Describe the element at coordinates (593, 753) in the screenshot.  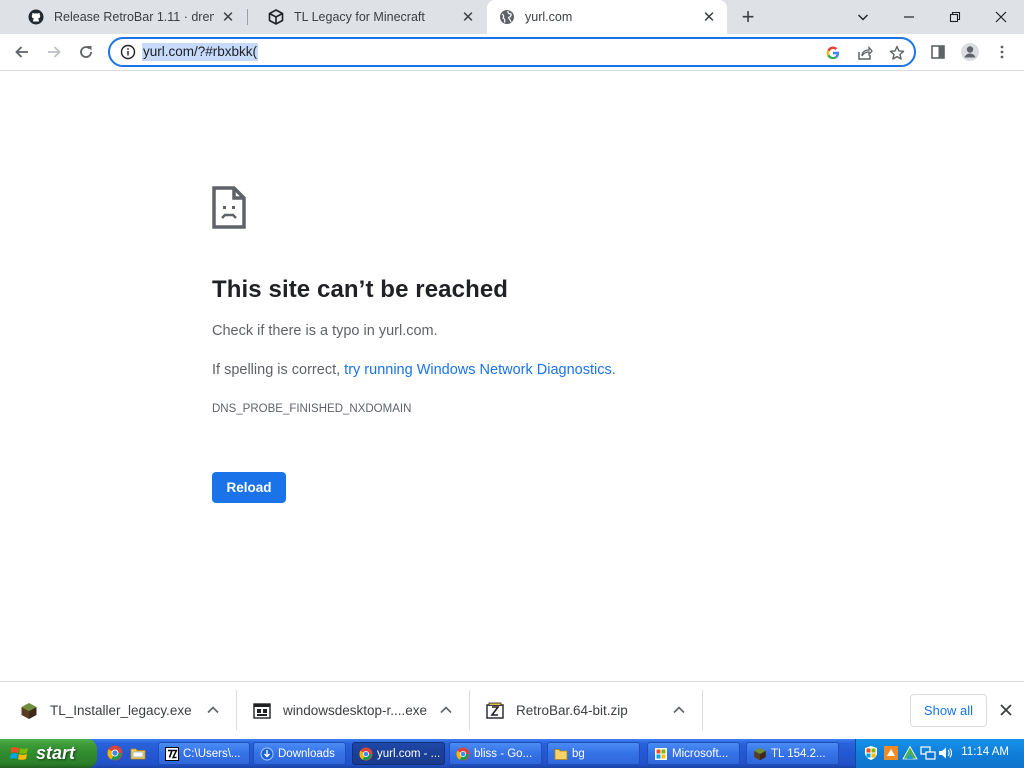
I see `taskbar-button-bg: bg` at that location.